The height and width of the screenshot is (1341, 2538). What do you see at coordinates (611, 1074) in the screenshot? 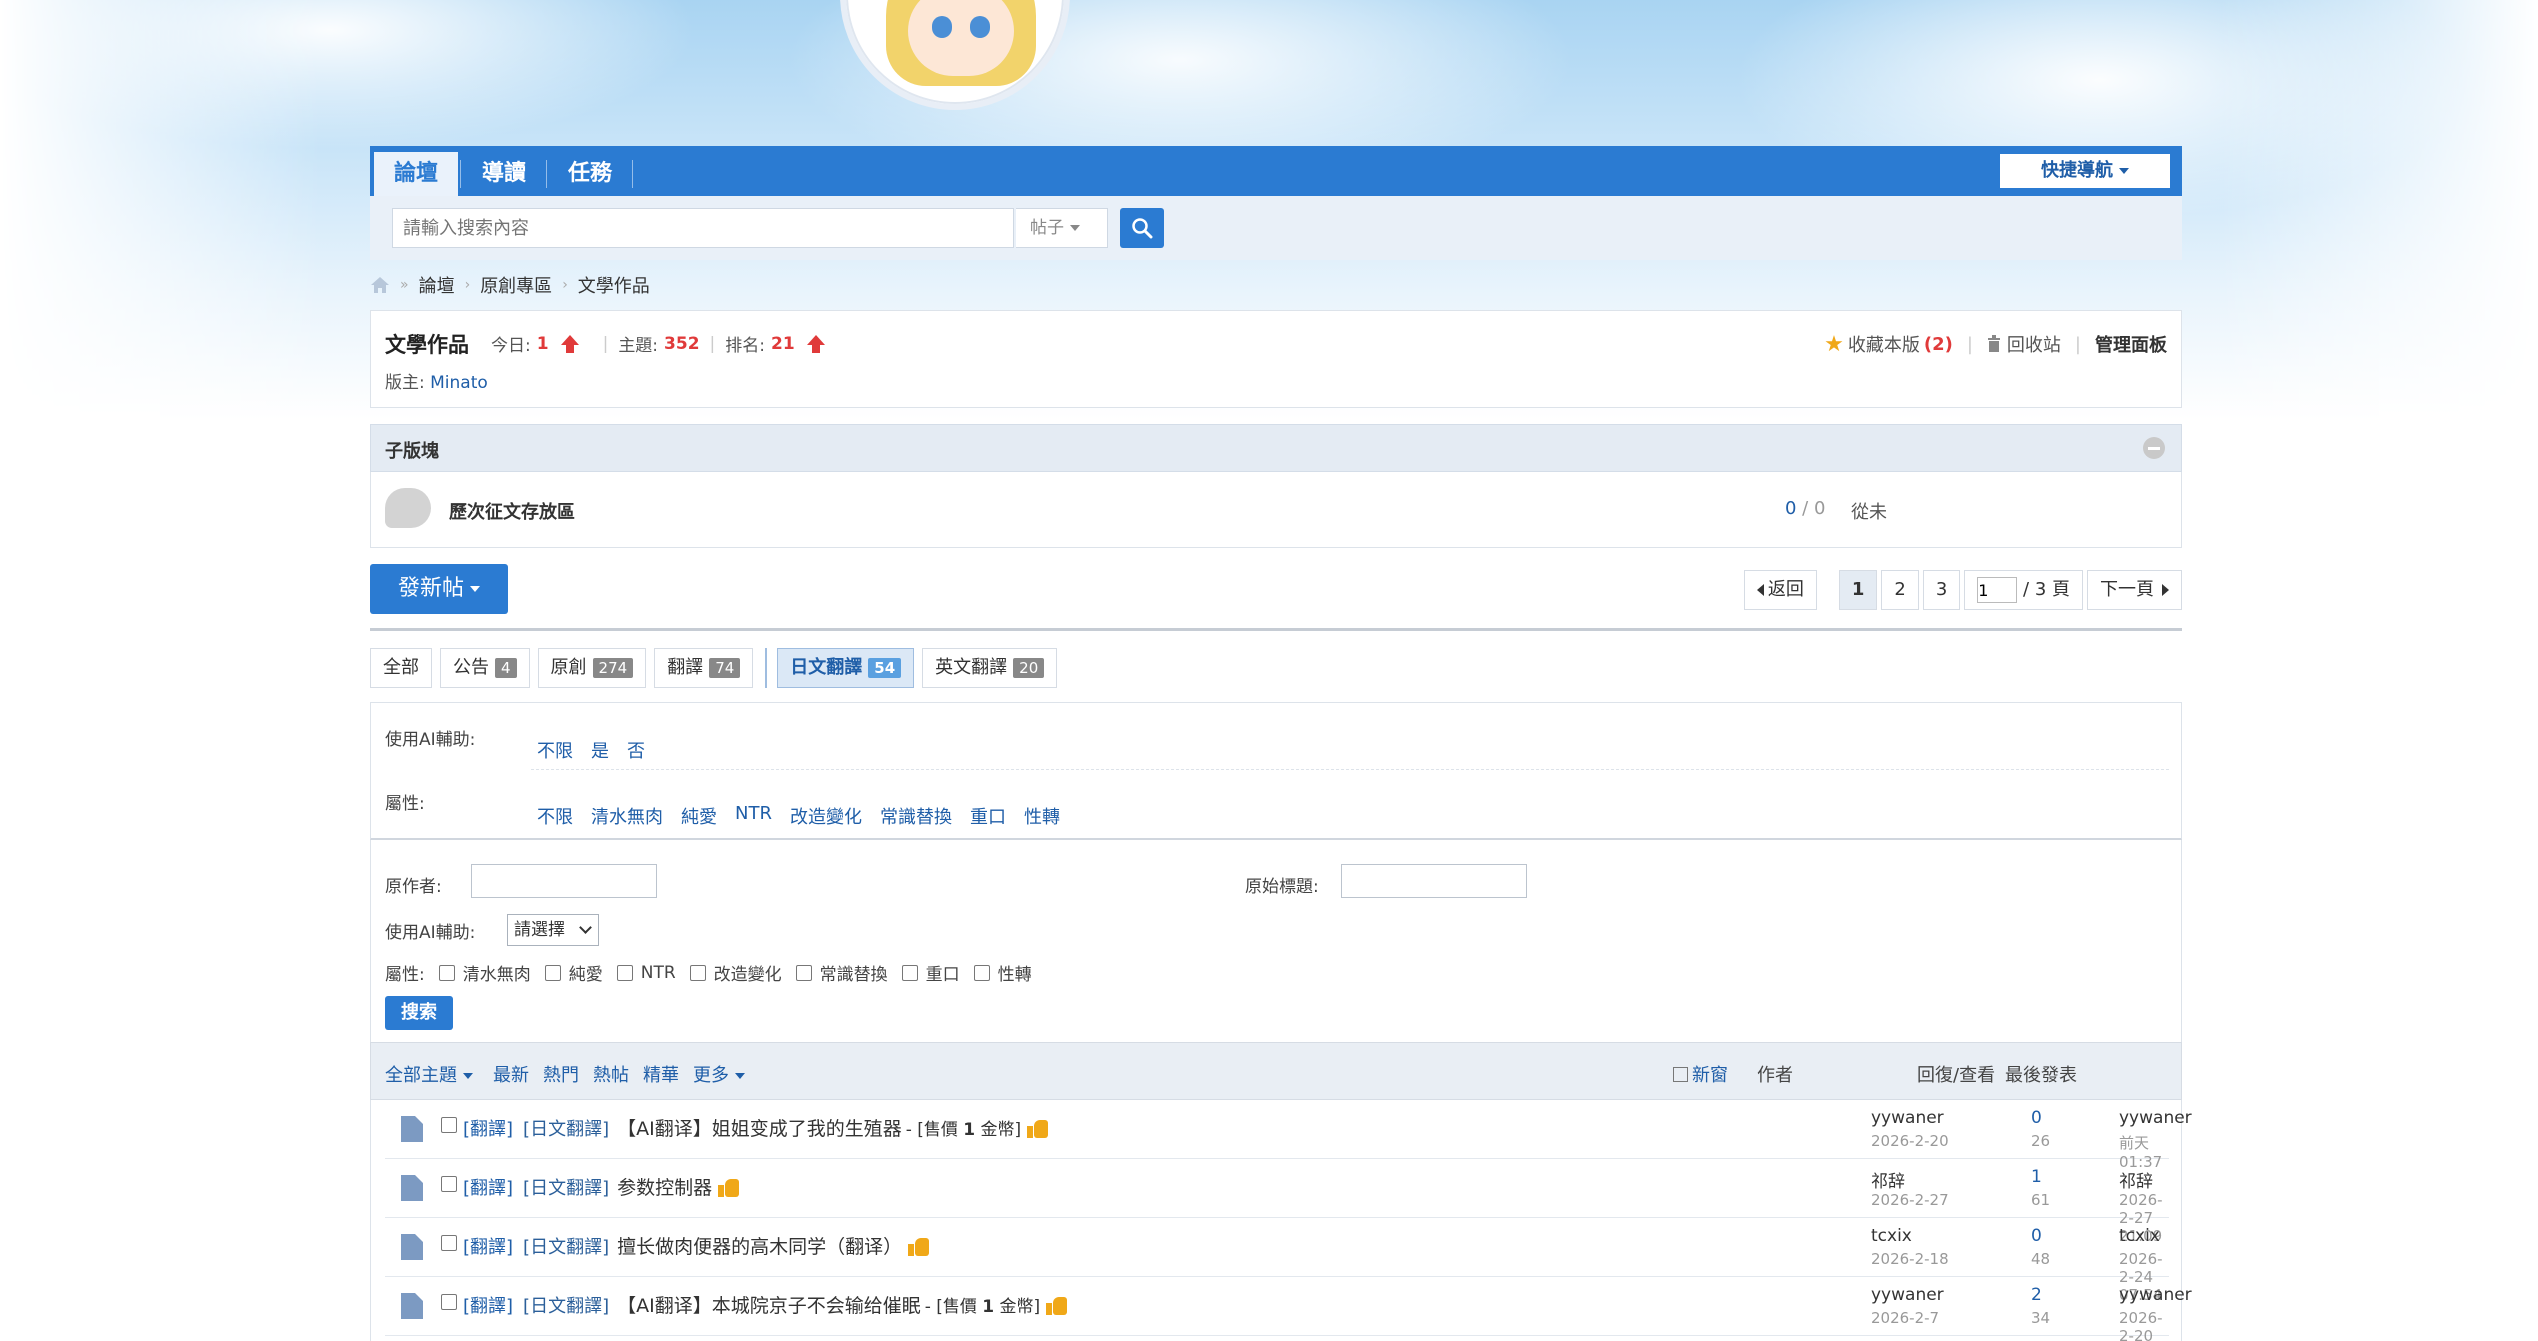
I see `sort-hot-posts: 熱帖` at bounding box center [611, 1074].